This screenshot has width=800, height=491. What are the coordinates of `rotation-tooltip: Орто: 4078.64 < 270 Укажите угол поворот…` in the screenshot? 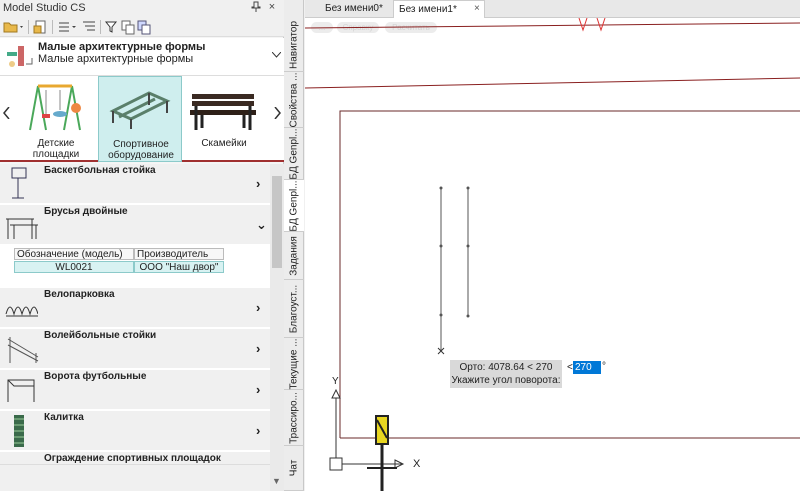 It's located at (506, 374).